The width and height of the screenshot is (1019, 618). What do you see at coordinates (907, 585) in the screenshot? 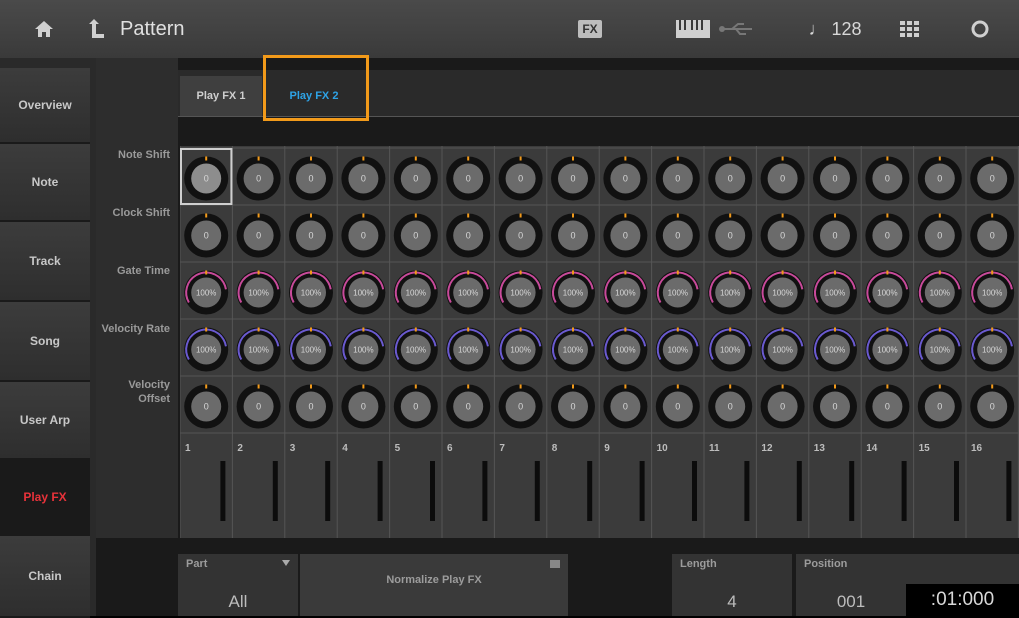
I see `position-field: Position 001 :01:000` at bounding box center [907, 585].